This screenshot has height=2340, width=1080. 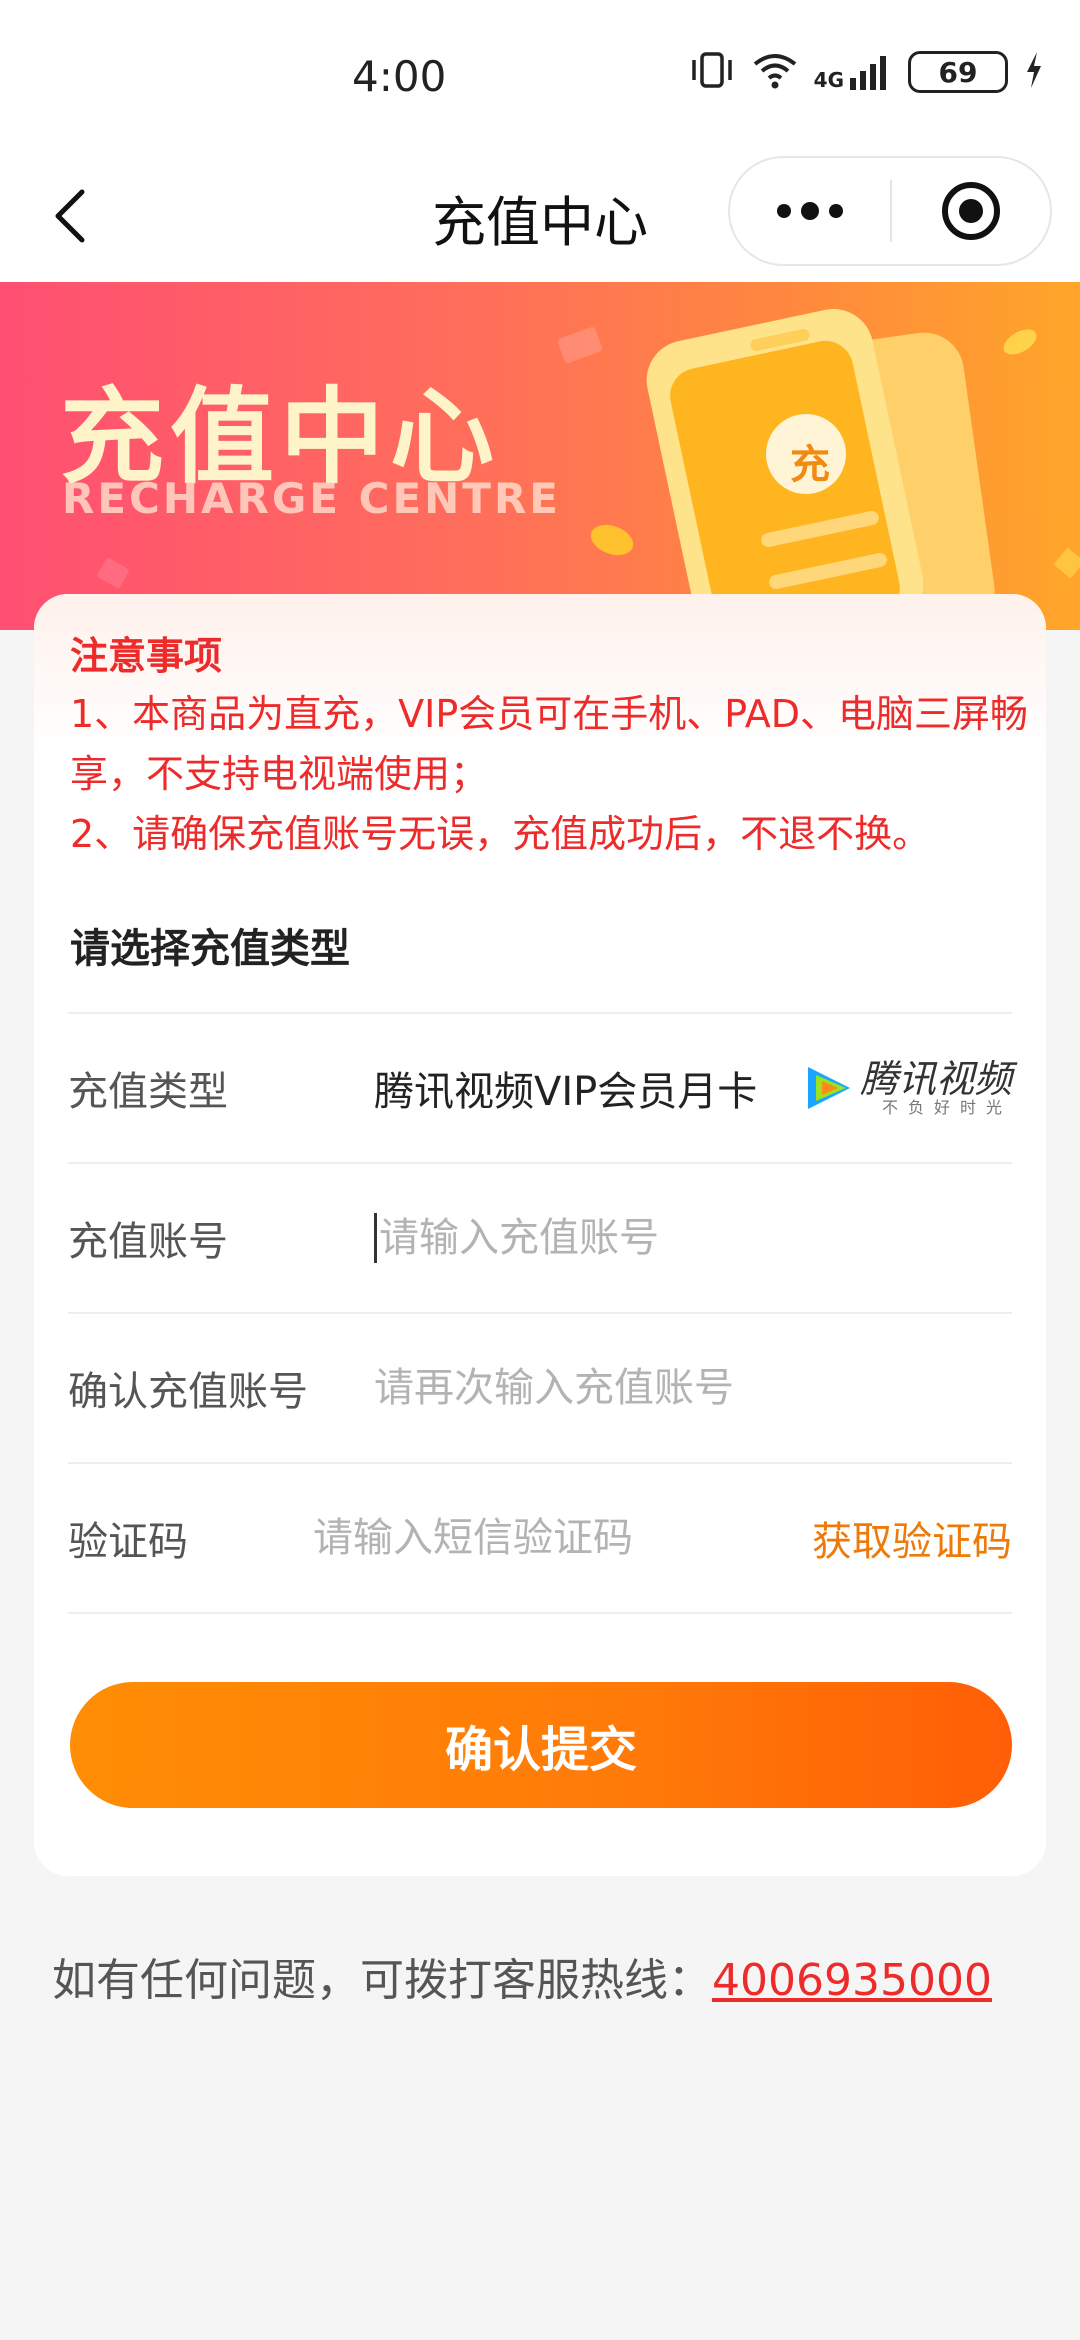 What do you see at coordinates (712, 72) in the screenshot?
I see `vibrate-icon` at bounding box center [712, 72].